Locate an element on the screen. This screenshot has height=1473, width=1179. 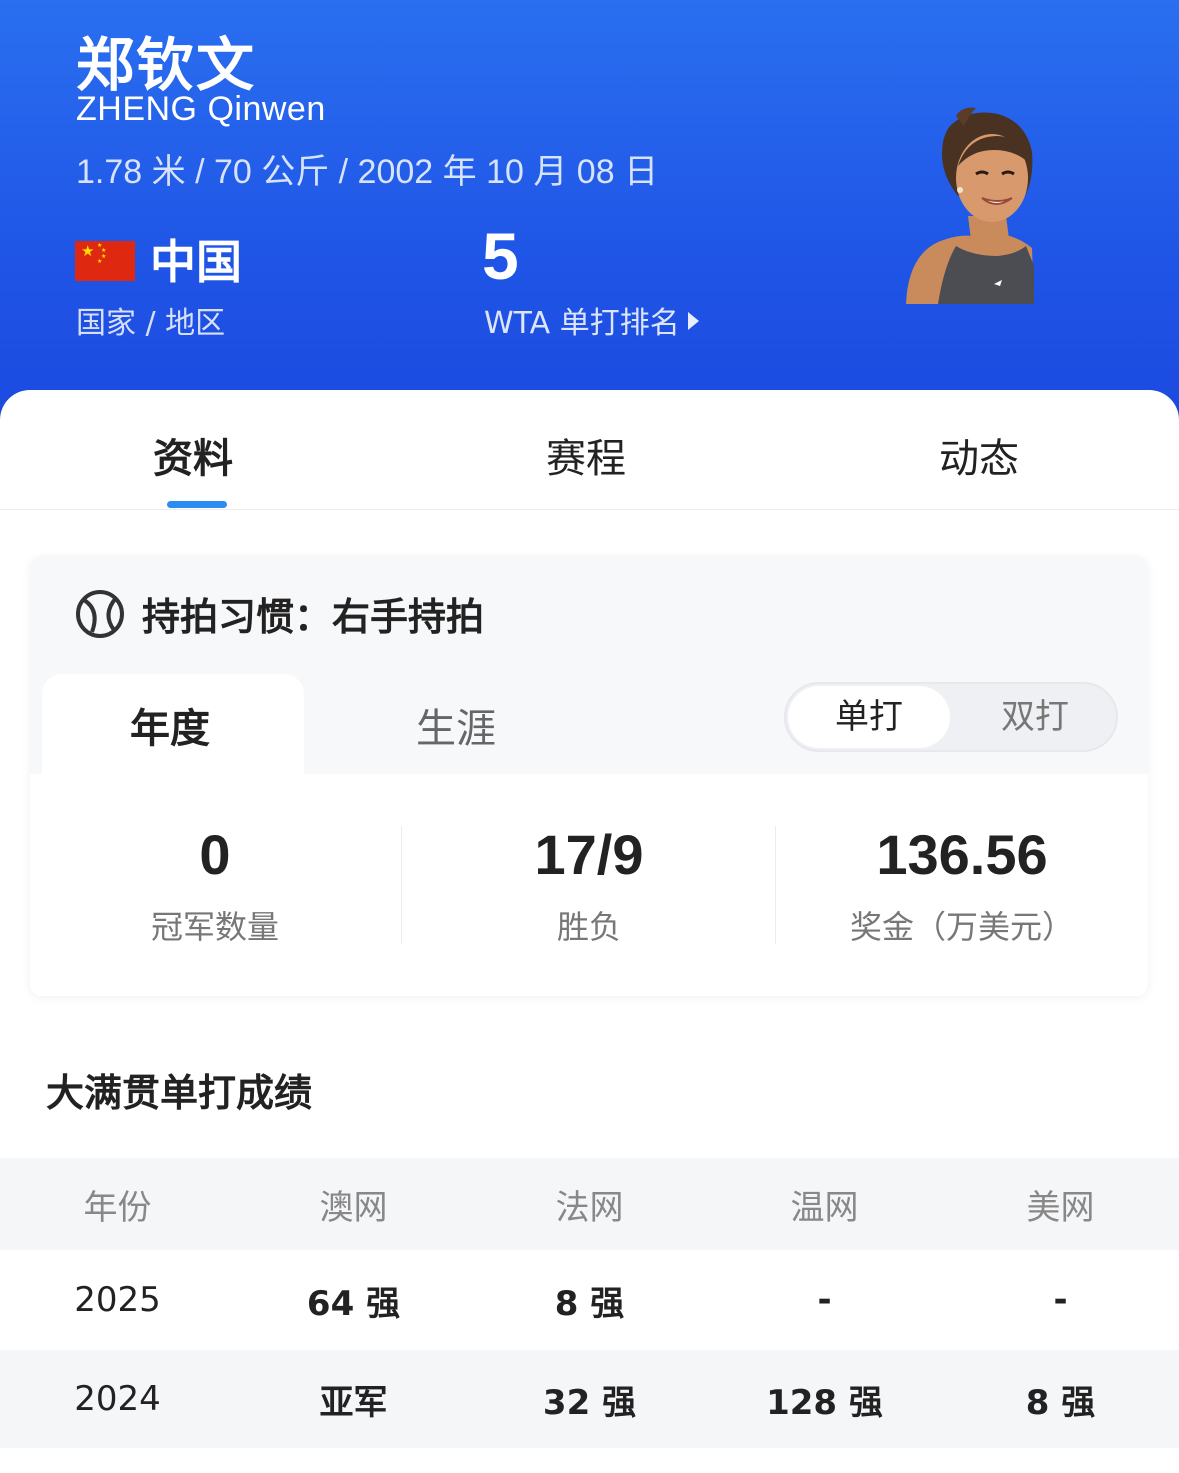
period-tab-year: 年度 is located at coordinates (173, 724).